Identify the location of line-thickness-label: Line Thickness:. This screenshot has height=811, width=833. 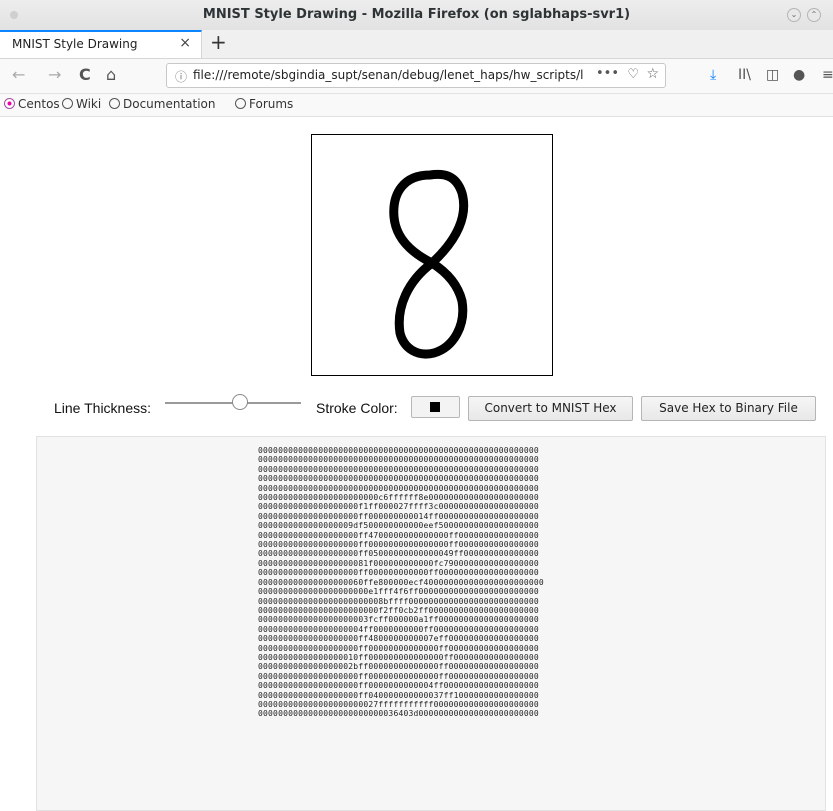
(103, 408).